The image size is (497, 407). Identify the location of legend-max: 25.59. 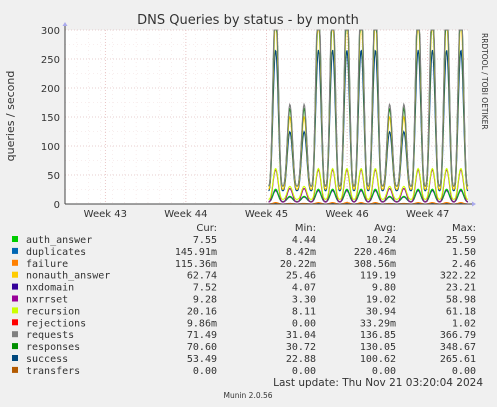
(461, 240).